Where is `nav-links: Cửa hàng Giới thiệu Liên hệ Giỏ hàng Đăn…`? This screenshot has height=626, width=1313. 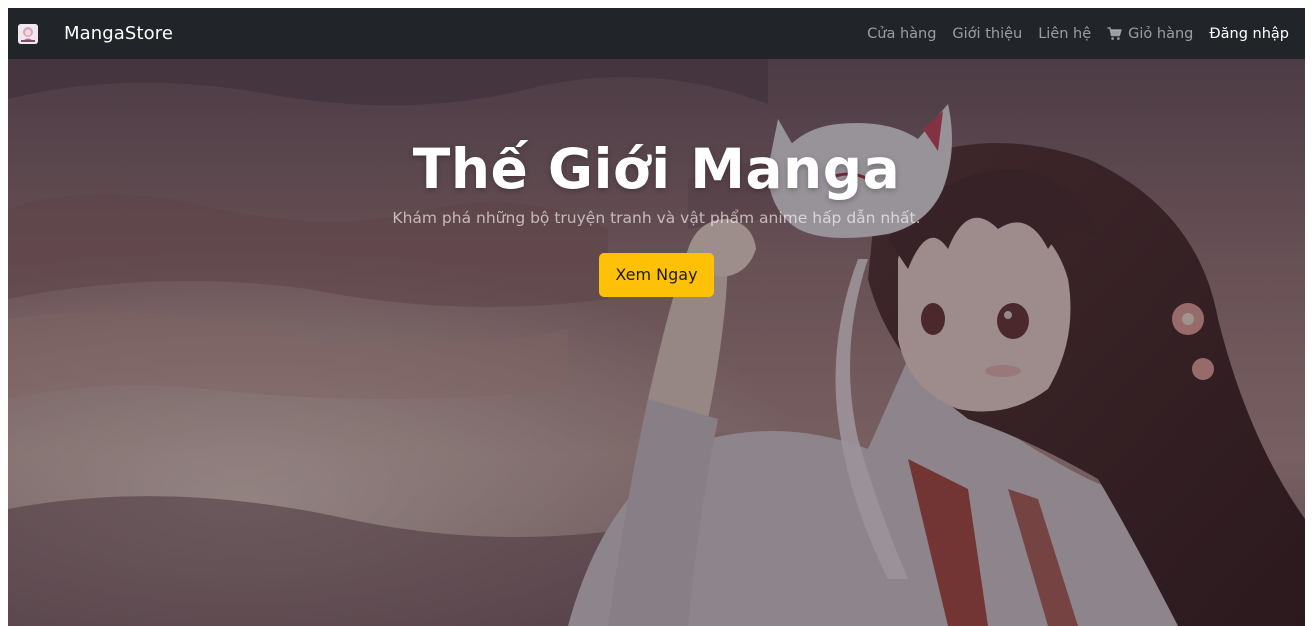
nav-links: Cửa hàng Giới thiệu Liên hệ Giỏ hàng Đăn… is located at coordinates (1074, 34).